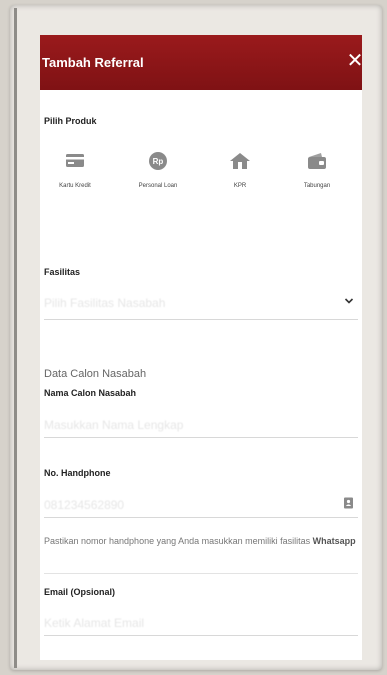 Image resolution: width=387 pixels, height=675 pixels. What do you see at coordinates (70, 121) in the screenshot?
I see `pilih-produk-label: Pilih Produk` at bounding box center [70, 121].